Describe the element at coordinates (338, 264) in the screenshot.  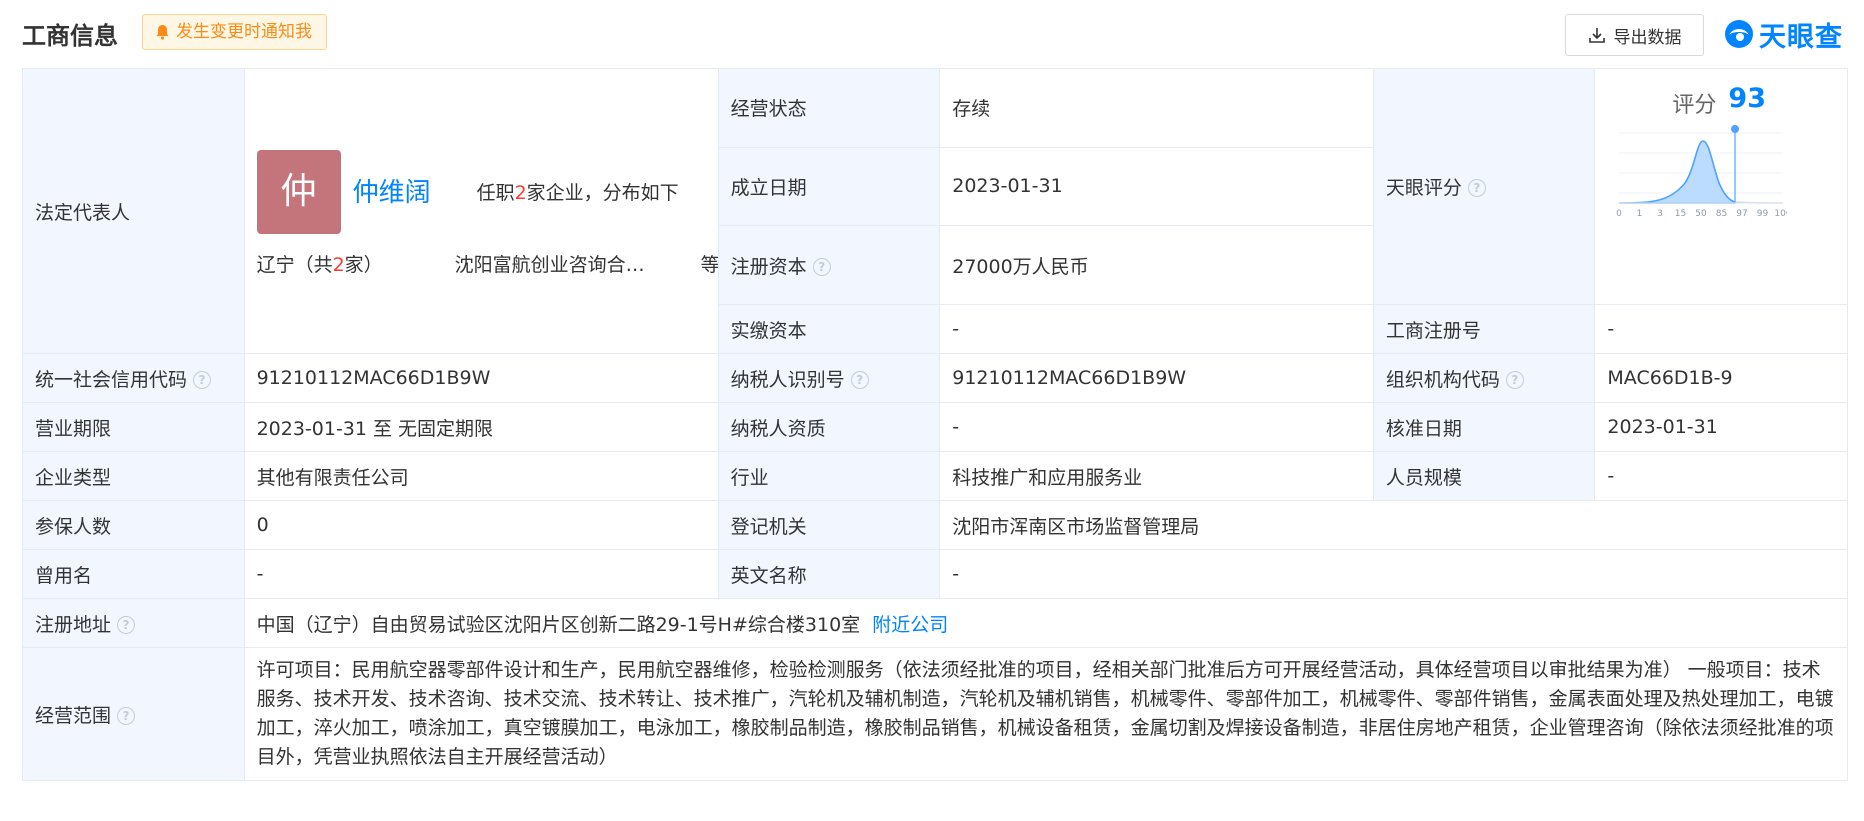
I see `region-count: 2` at that location.